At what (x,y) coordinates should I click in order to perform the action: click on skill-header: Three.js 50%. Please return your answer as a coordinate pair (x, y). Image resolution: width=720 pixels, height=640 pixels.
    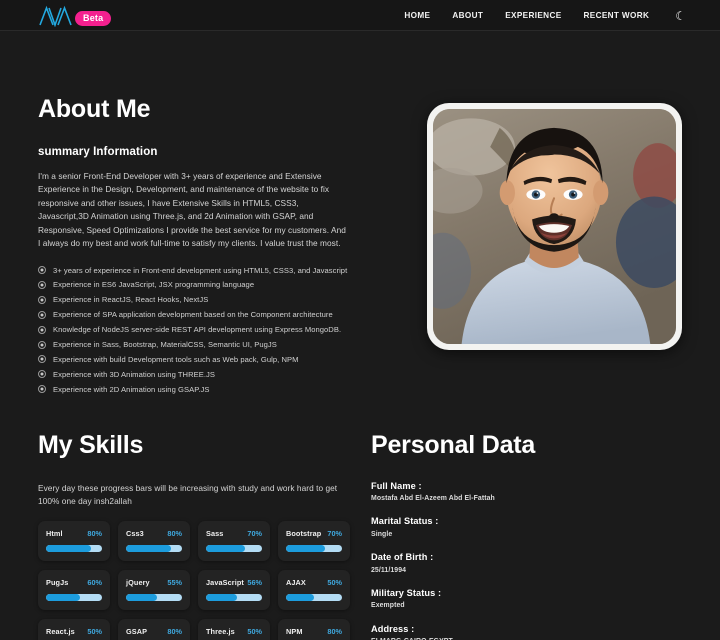
    Looking at the image, I should click on (234, 631).